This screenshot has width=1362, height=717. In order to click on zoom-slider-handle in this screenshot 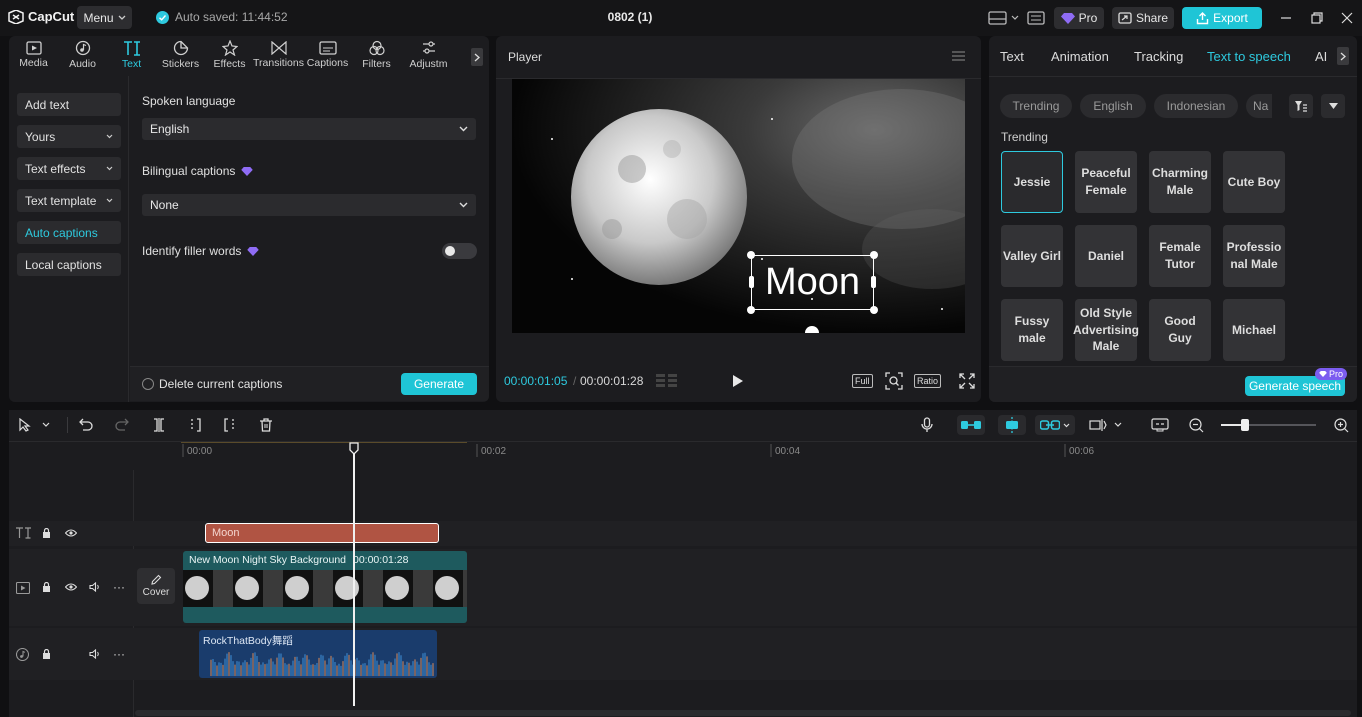, I will do `click(1245, 425)`.